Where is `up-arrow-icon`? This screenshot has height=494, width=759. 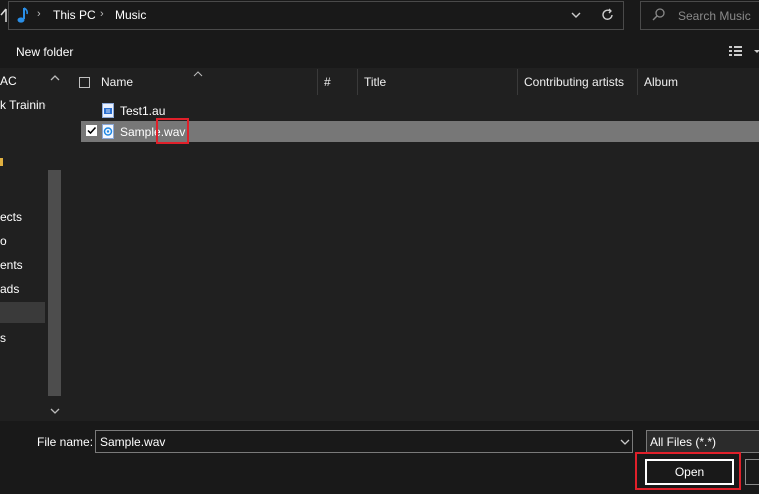 up-arrow-icon is located at coordinates (4, 15).